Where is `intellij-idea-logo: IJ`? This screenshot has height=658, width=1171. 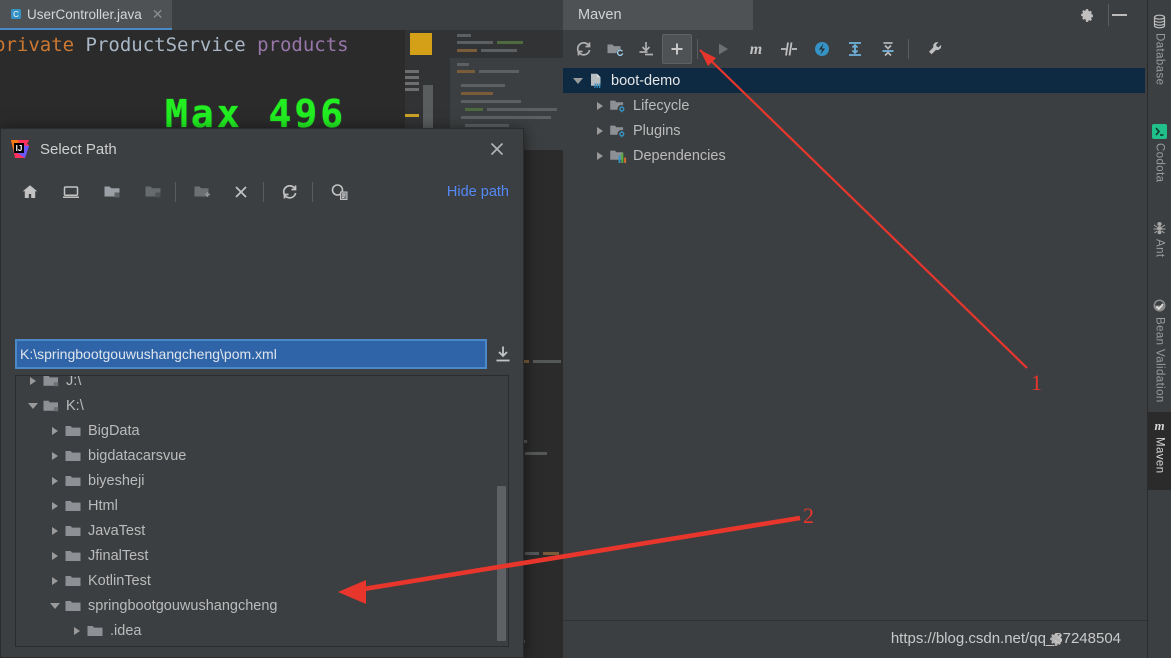 intellij-idea-logo: IJ is located at coordinates (20, 149).